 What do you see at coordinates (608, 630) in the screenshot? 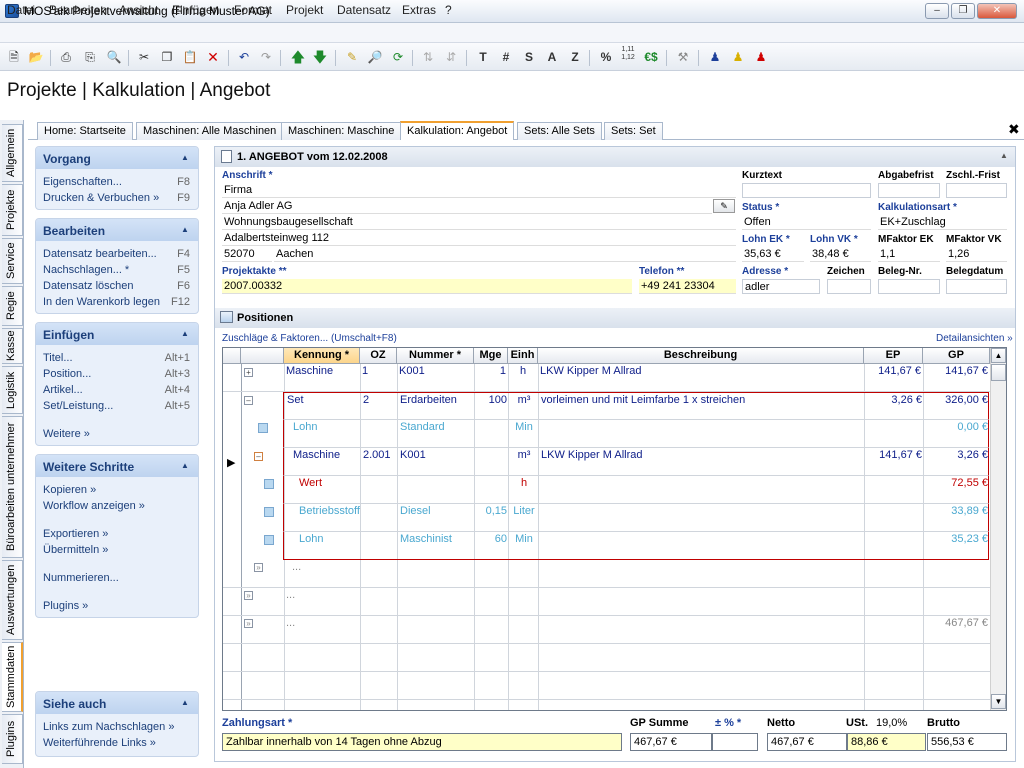
I see `table-row: ... 467,67 €` at bounding box center [608, 630].